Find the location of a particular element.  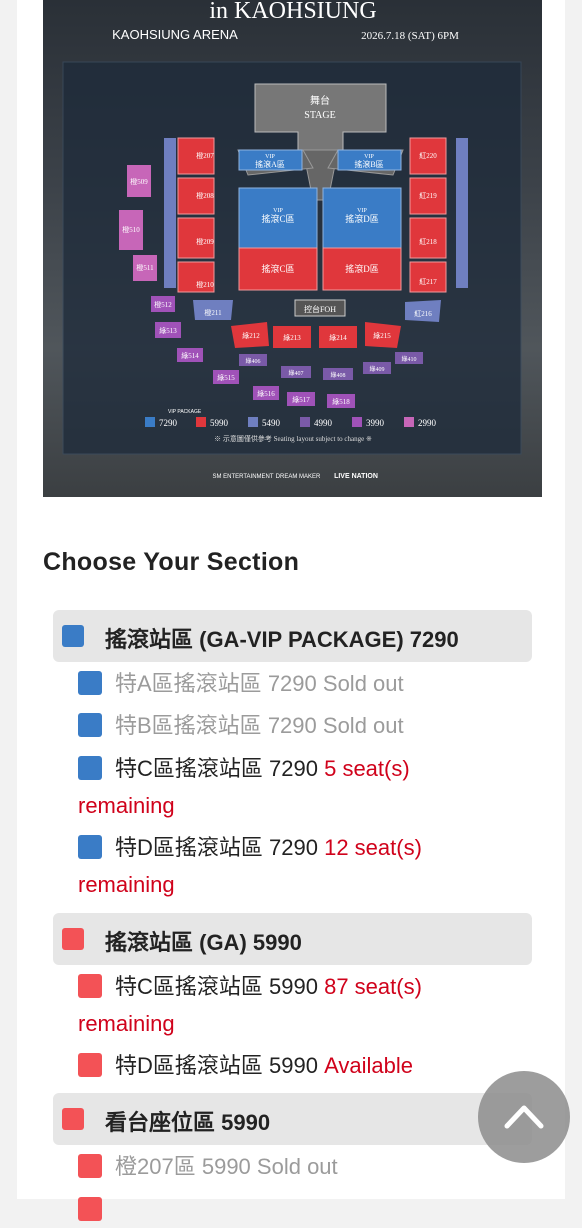

svg-text: 橙211 is located at coordinates (213, 312).